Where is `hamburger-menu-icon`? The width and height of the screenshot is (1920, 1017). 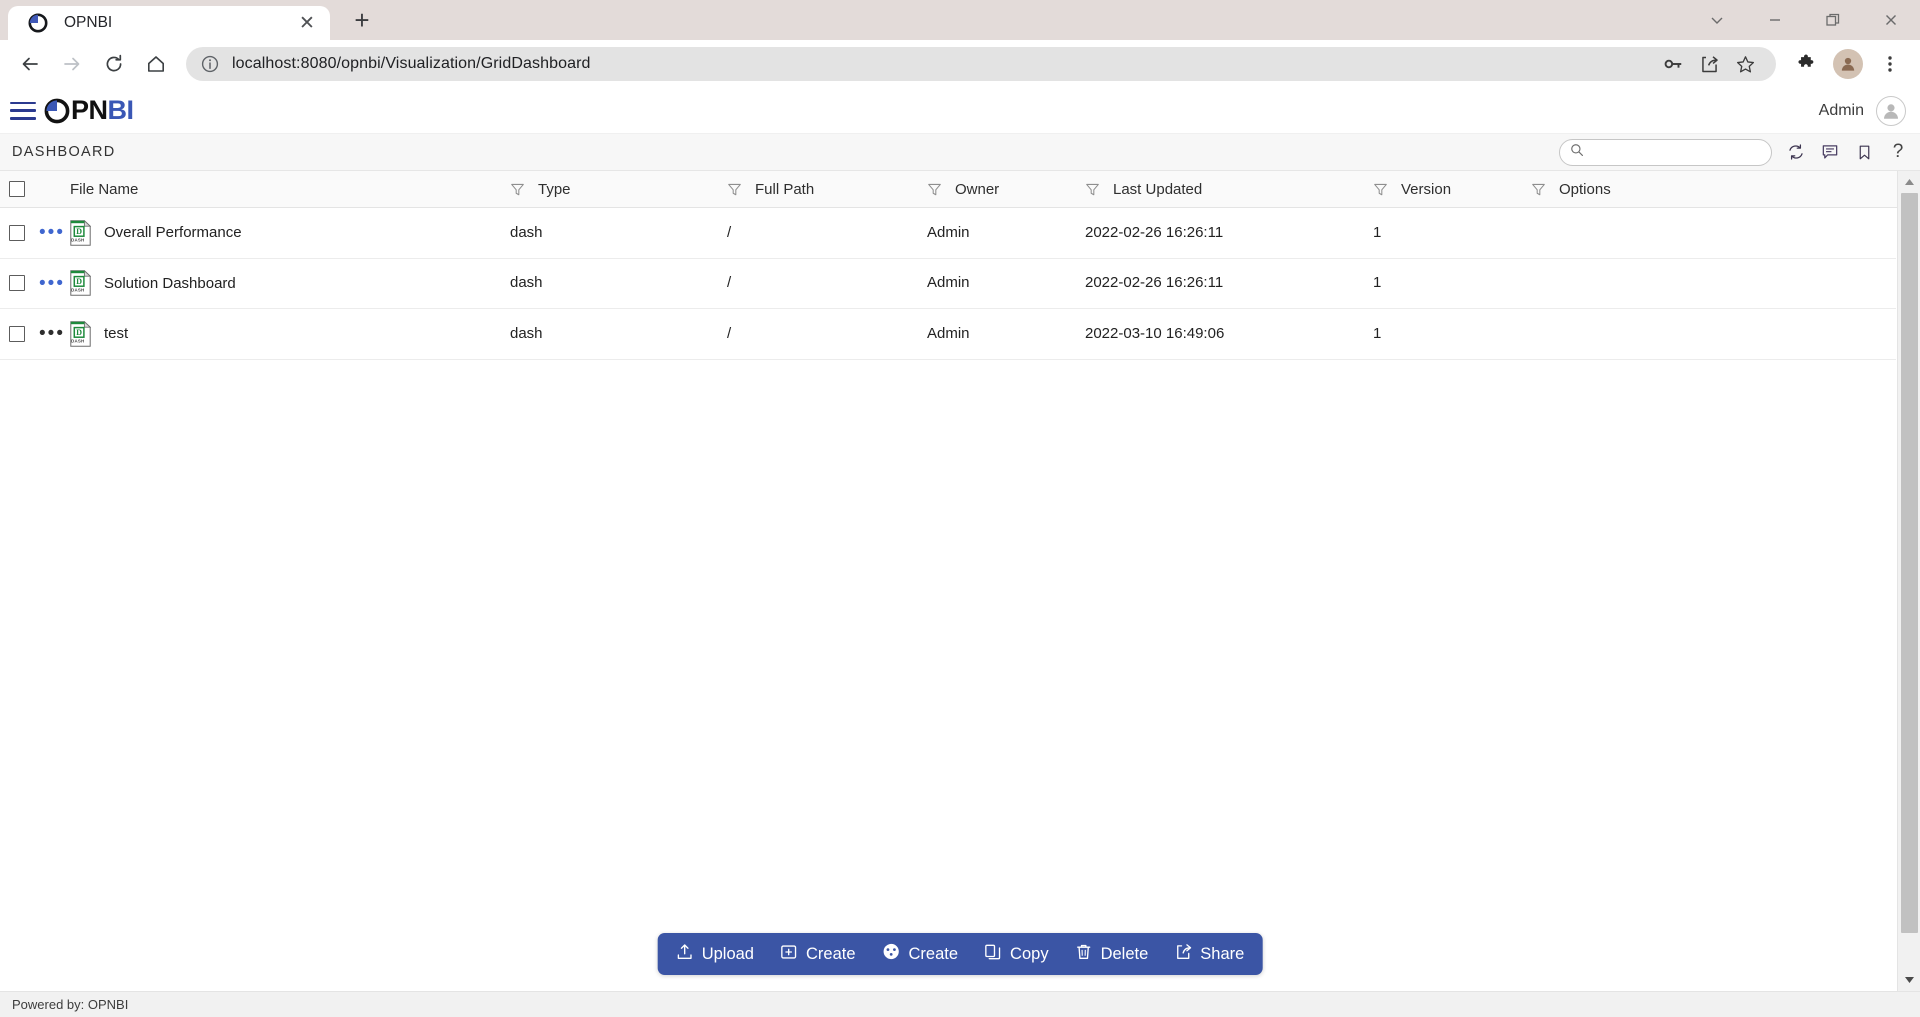 hamburger-menu-icon is located at coordinates (23, 110).